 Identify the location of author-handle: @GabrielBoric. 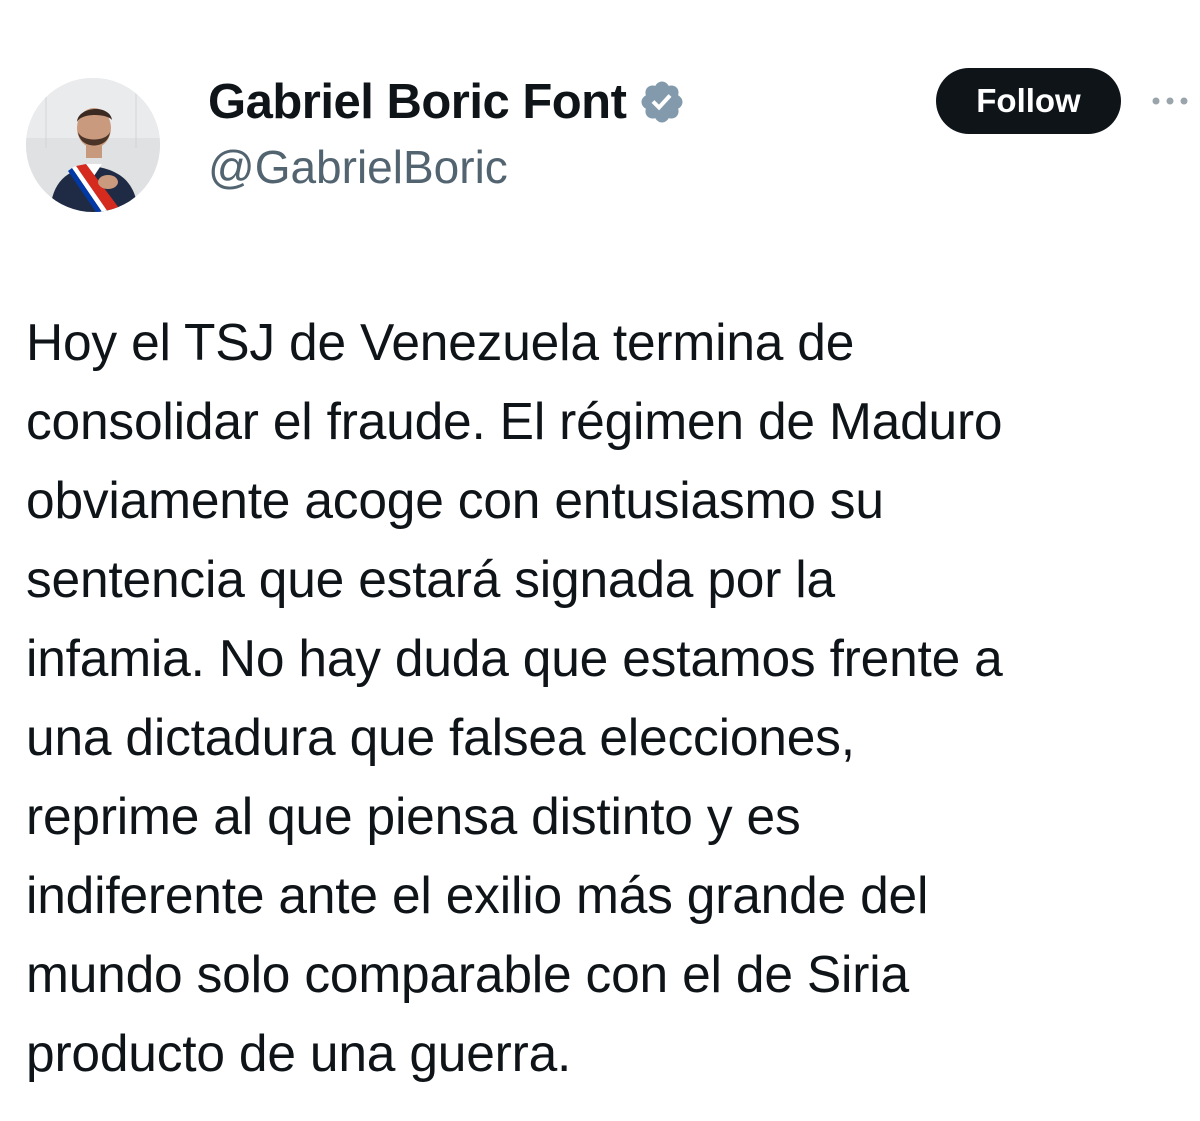
(358, 167).